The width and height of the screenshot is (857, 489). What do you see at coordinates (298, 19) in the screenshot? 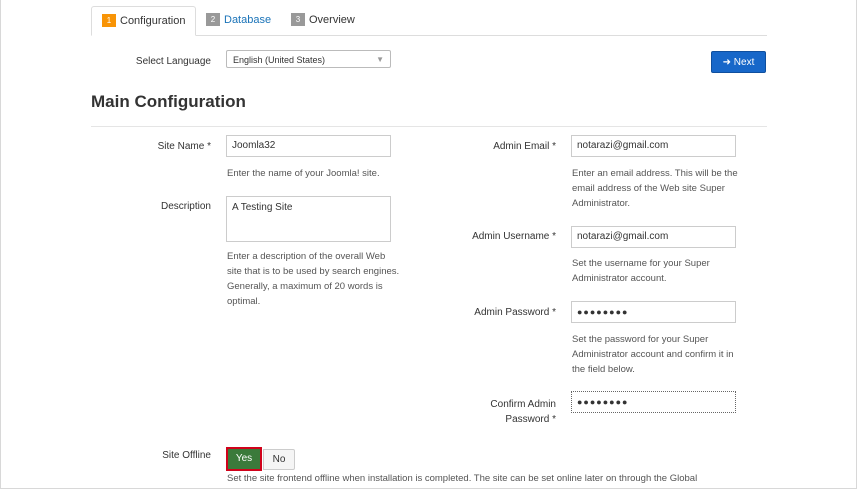
I see `step-number-badge: 3` at bounding box center [298, 19].